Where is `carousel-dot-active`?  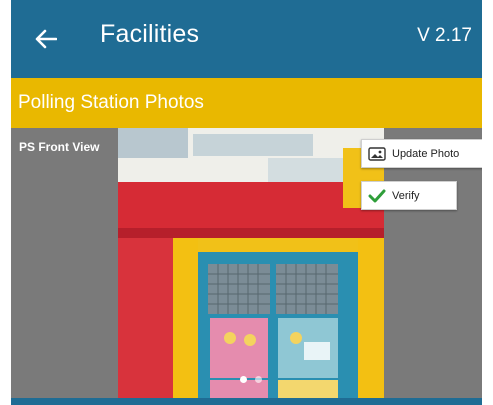
carousel-dot-active is located at coordinates (243, 379).